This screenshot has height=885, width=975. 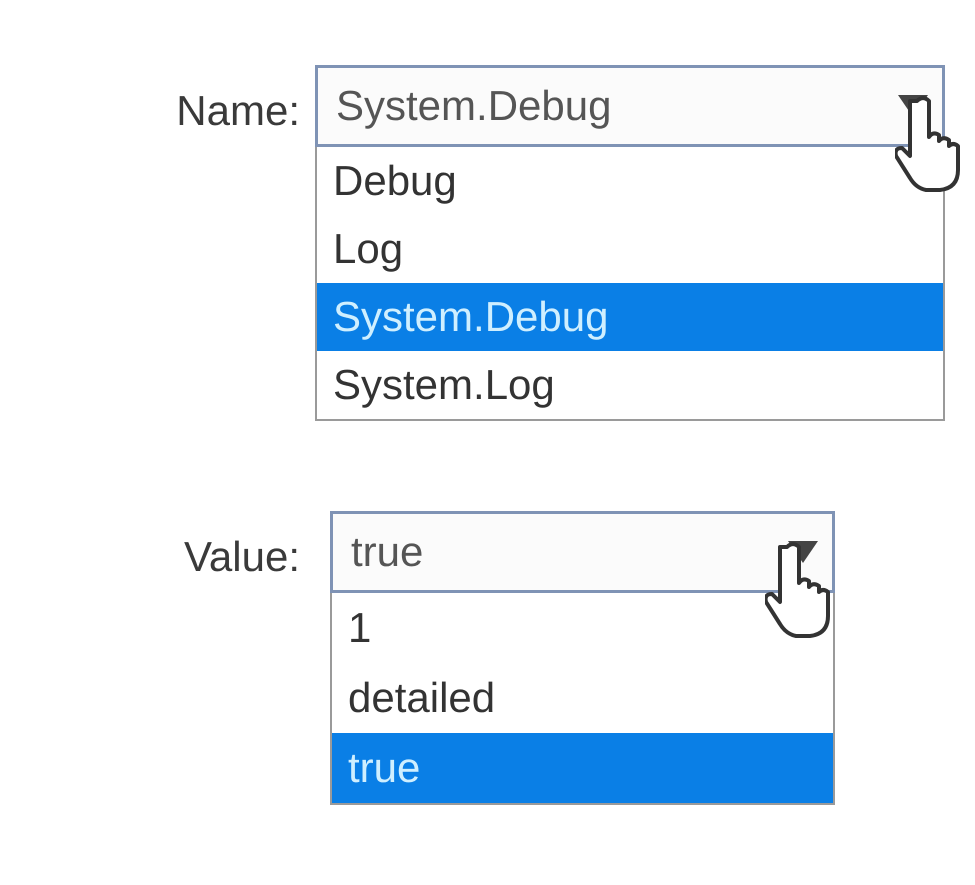 I want to click on dropdown-field: System.Debug, so click(x=630, y=106).